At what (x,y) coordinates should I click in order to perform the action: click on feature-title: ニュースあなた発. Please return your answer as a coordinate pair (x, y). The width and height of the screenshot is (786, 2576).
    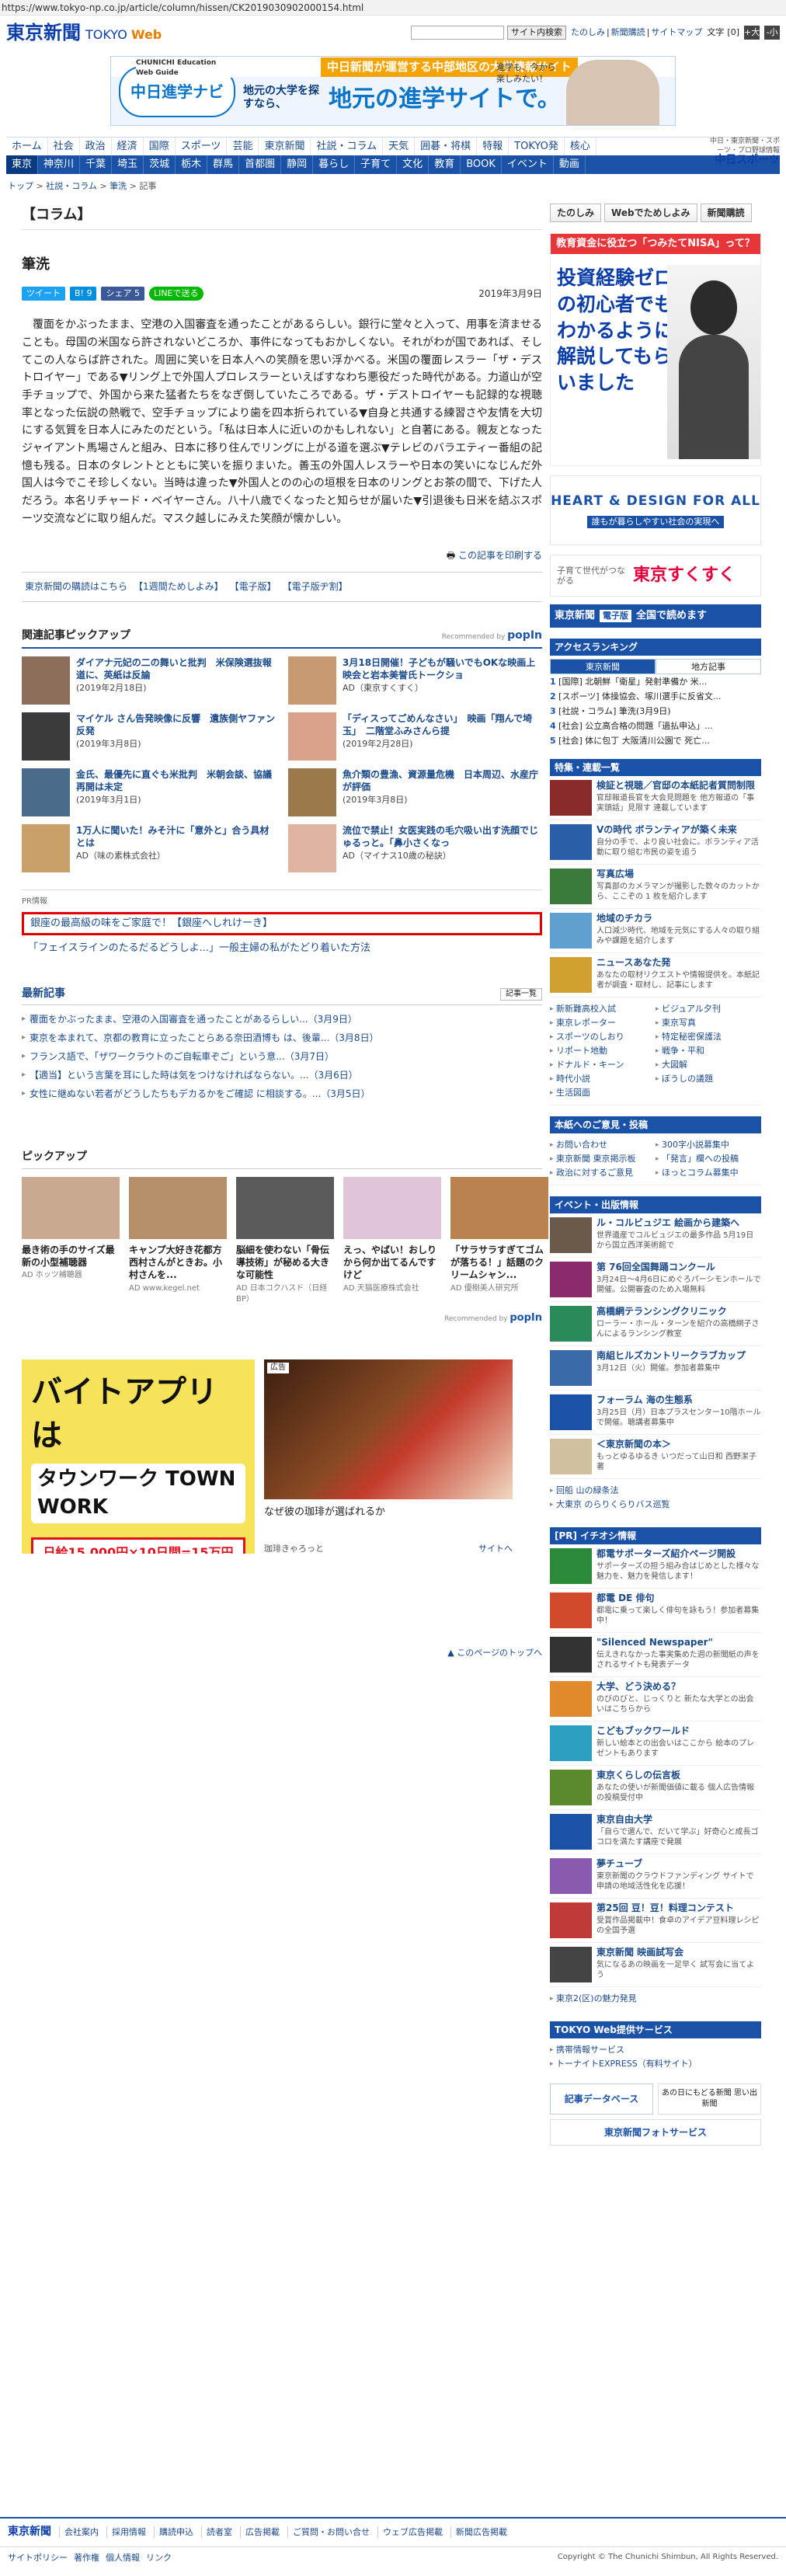
    Looking at the image, I should click on (678, 963).